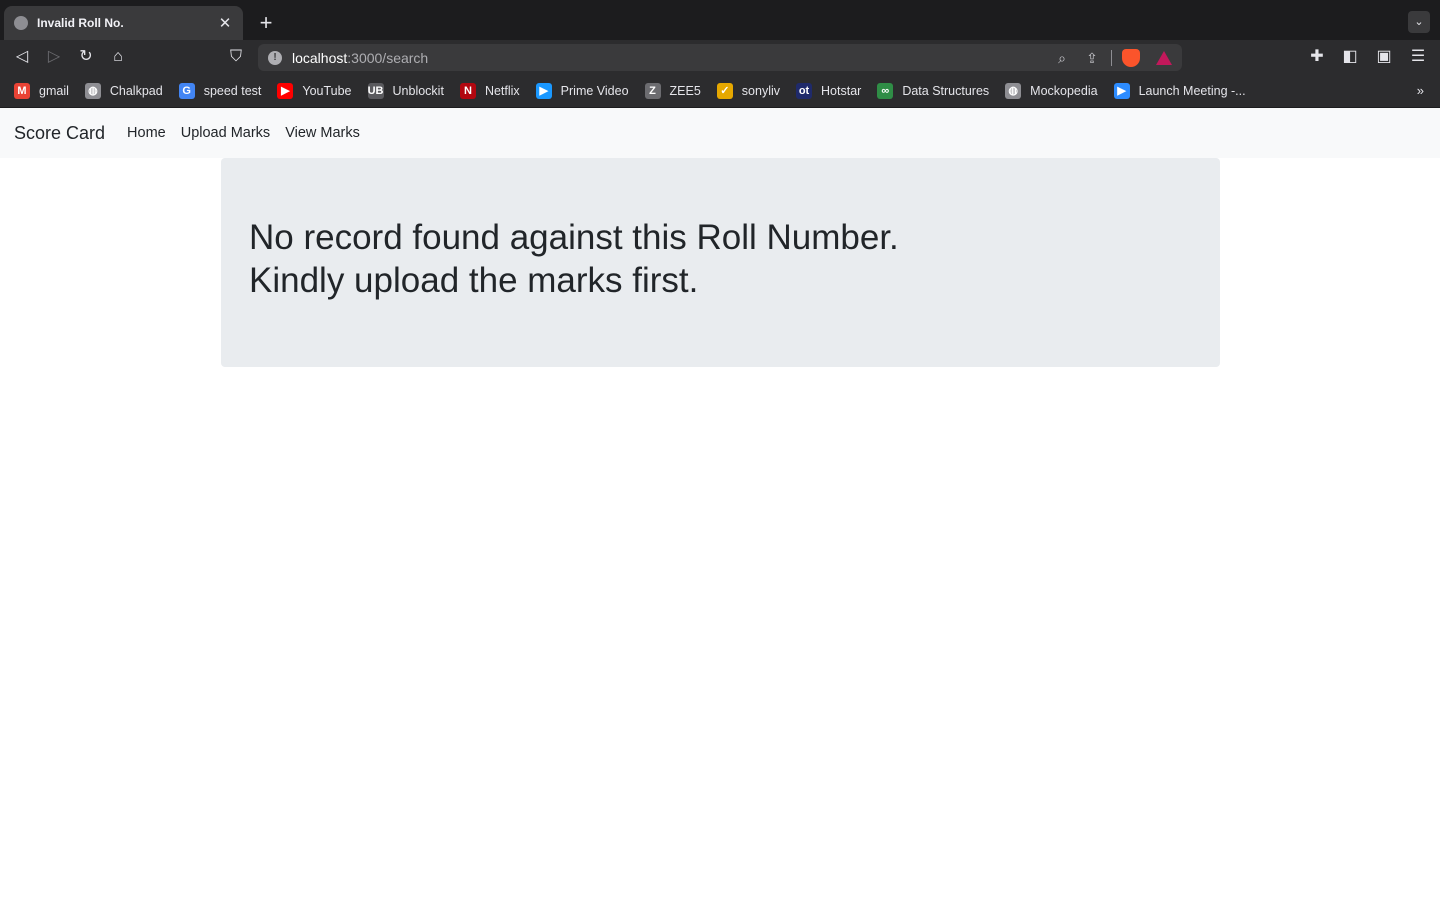 This screenshot has height=900, width=1440. What do you see at coordinates (1062, 58) in the screenshot?
I see `zoom-icon: ⌕` at bounding box center [1062, 58].